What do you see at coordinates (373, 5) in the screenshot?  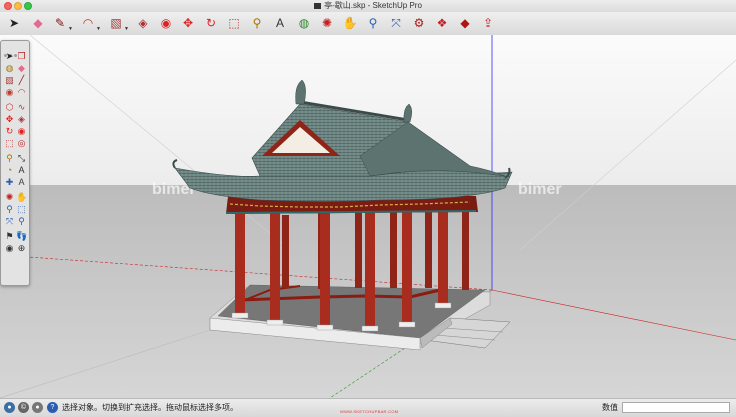 I see `window-title-text: 亭-歇山.skp - SketchUp Pro` at bounding box center [373, 5].